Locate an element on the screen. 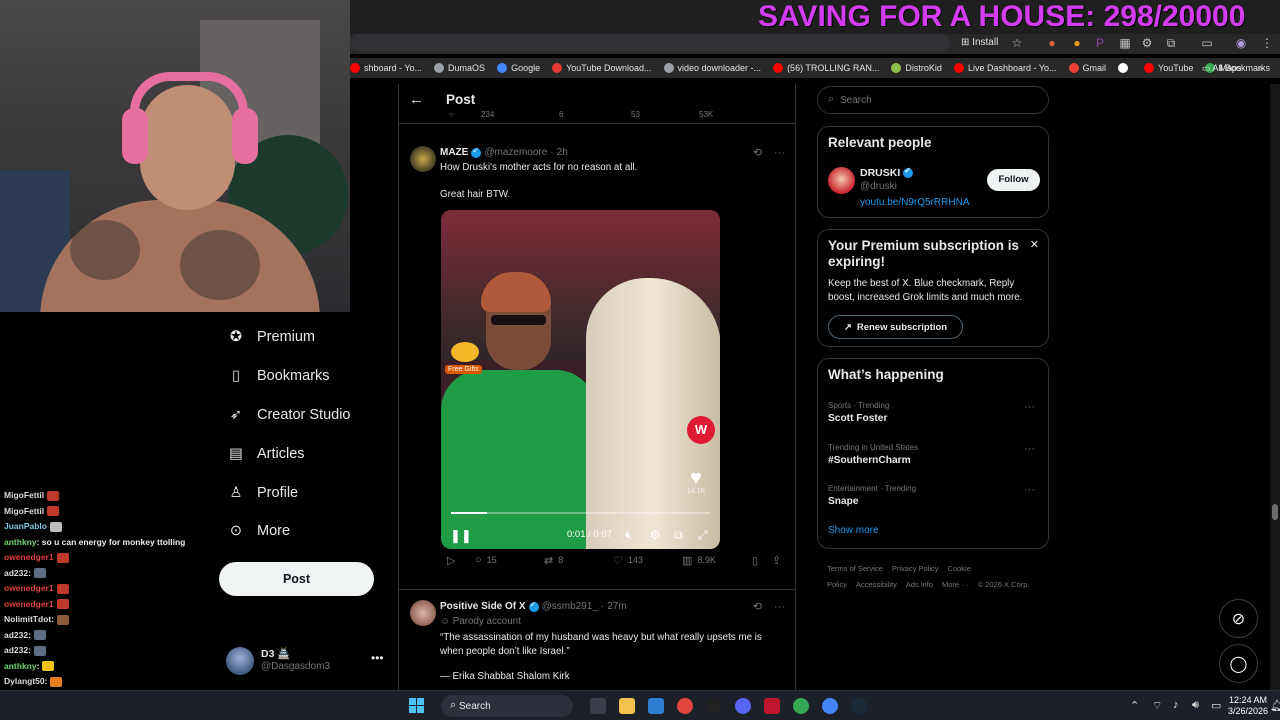 The image size is (1280, 720). obs-icon is located at coordinates (714, 706).